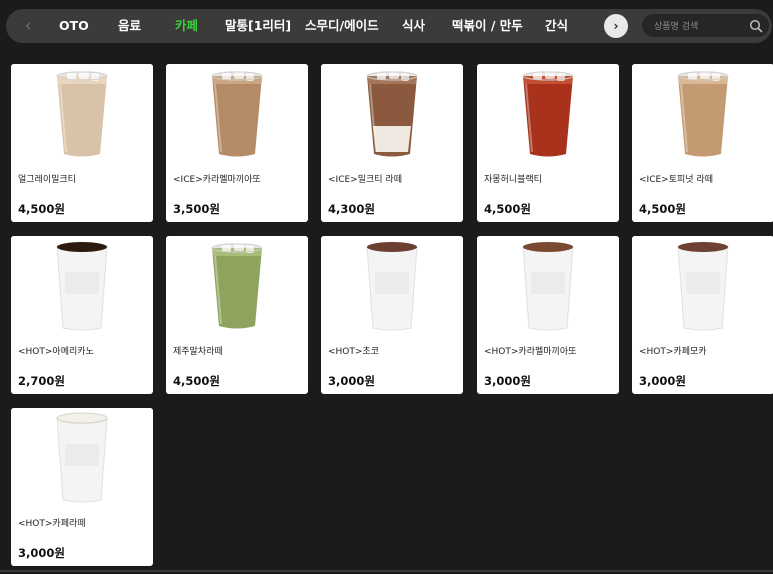 Image resolution: width=773 pixels, height=574 pixels. I want to click on product-card: 자몽허니블랙티 4,500원, so click(548, 143).